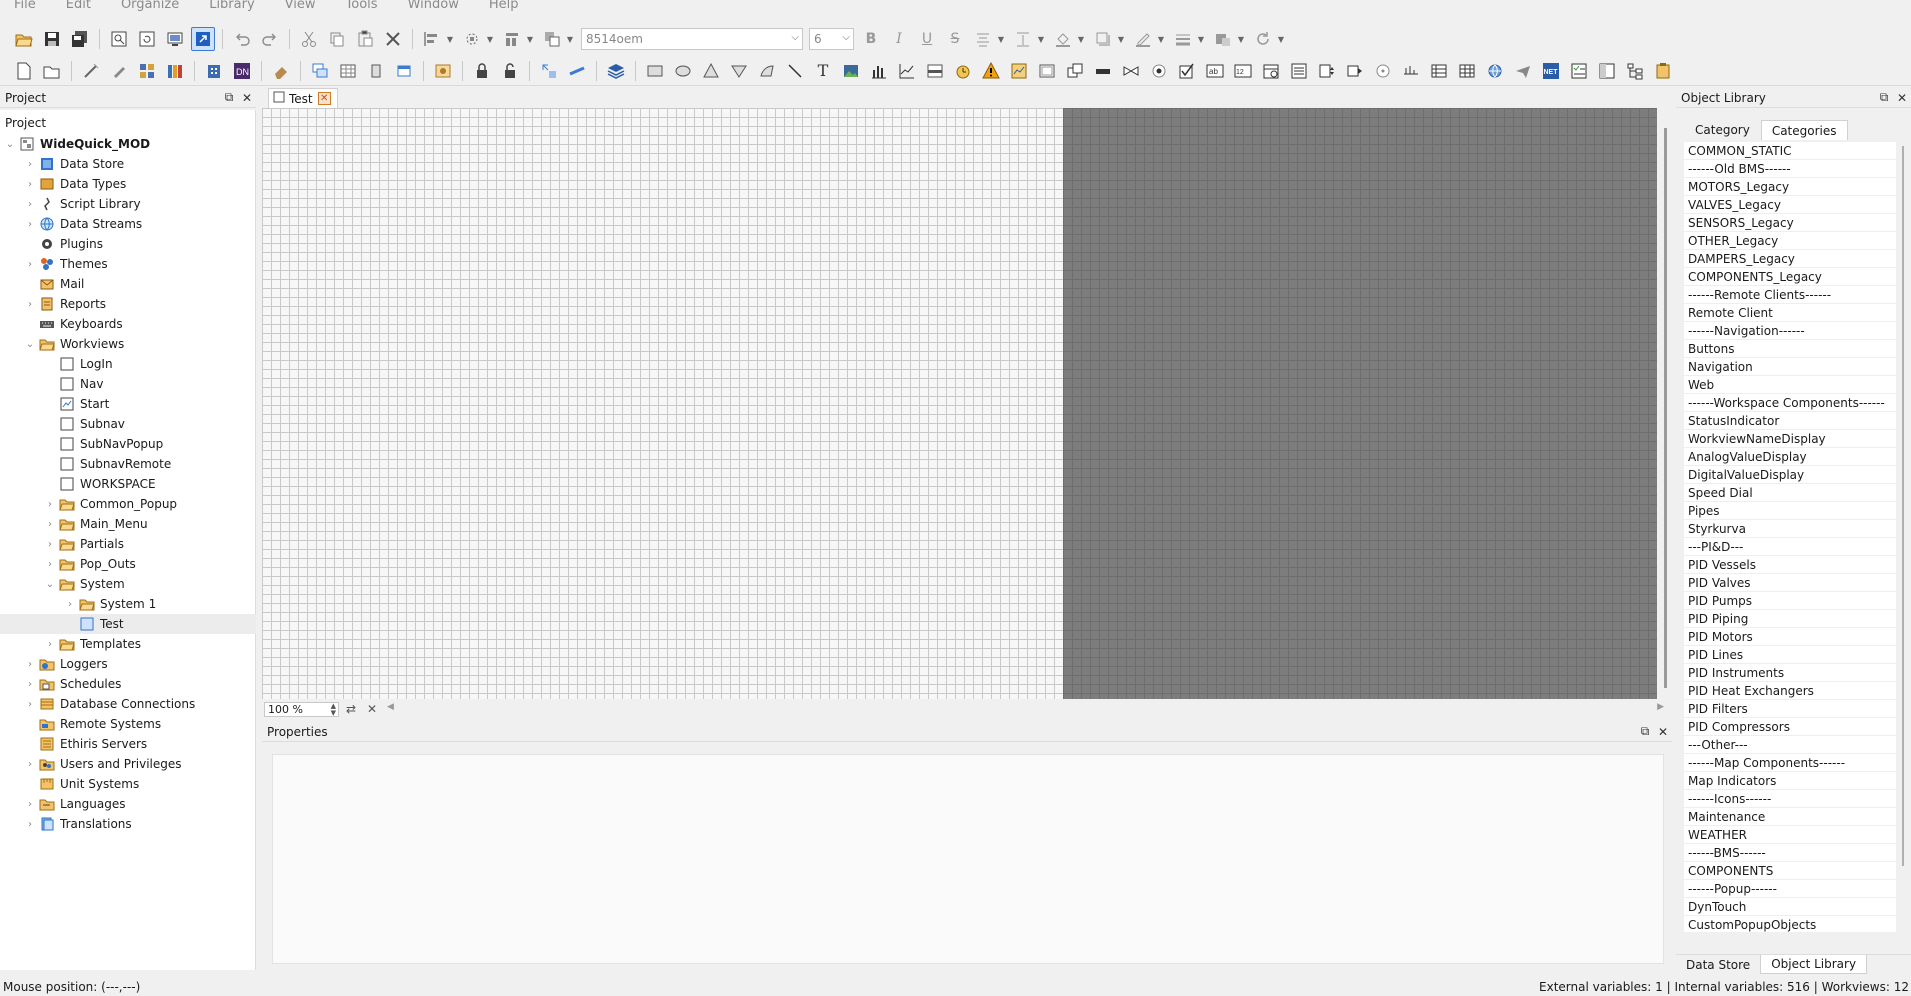  Describe the element at coordinates (128, 344) in the screenshot. I see `tree-item: ⌄ Workviews` at that location.